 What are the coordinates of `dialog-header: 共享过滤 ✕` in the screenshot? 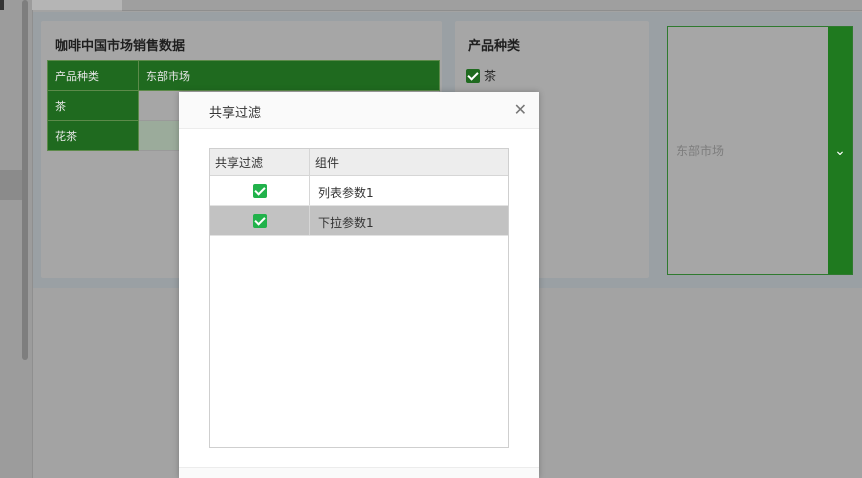 It's located at (359, 110).